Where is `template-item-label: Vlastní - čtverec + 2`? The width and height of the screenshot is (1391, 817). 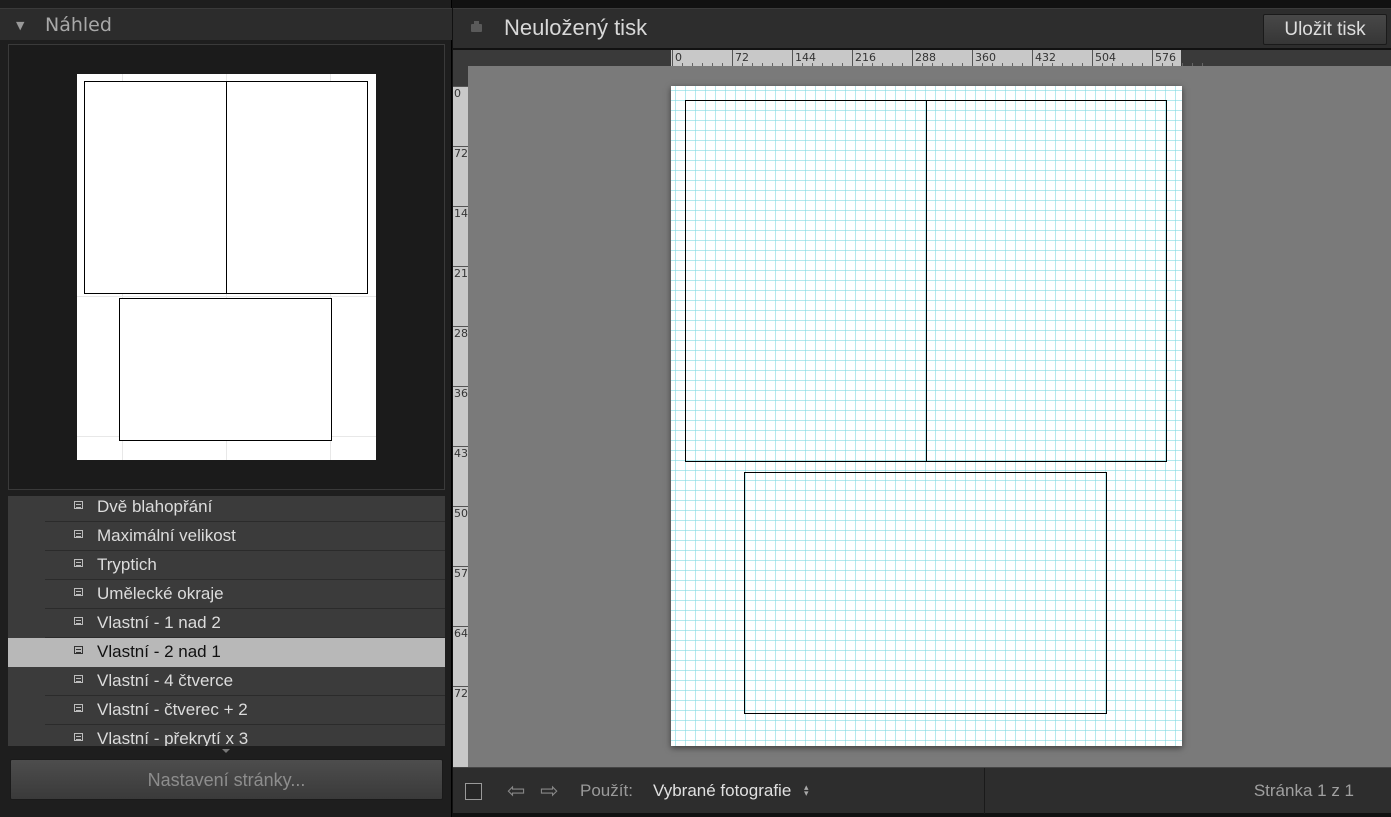
template-item-label: Vlastní - čtverec + 2 is located at coordinates (172, 709).